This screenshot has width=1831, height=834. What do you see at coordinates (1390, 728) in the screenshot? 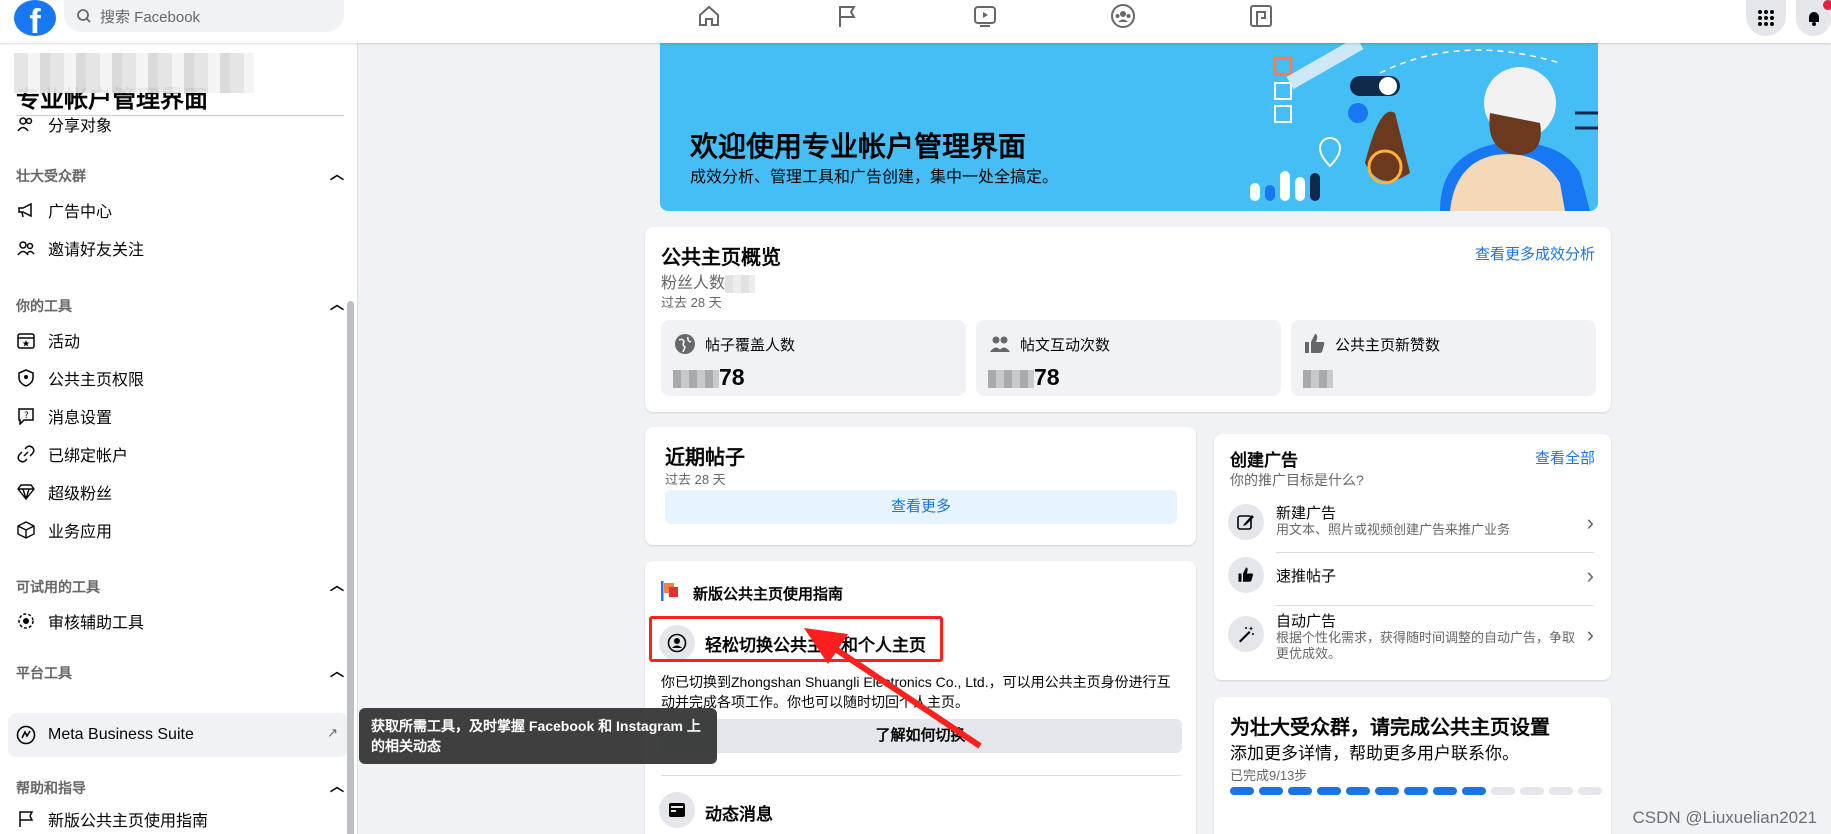
I see `setup-title: 为壮大受众群，请完成公共主页设置` at bounding box center [1390, 728].